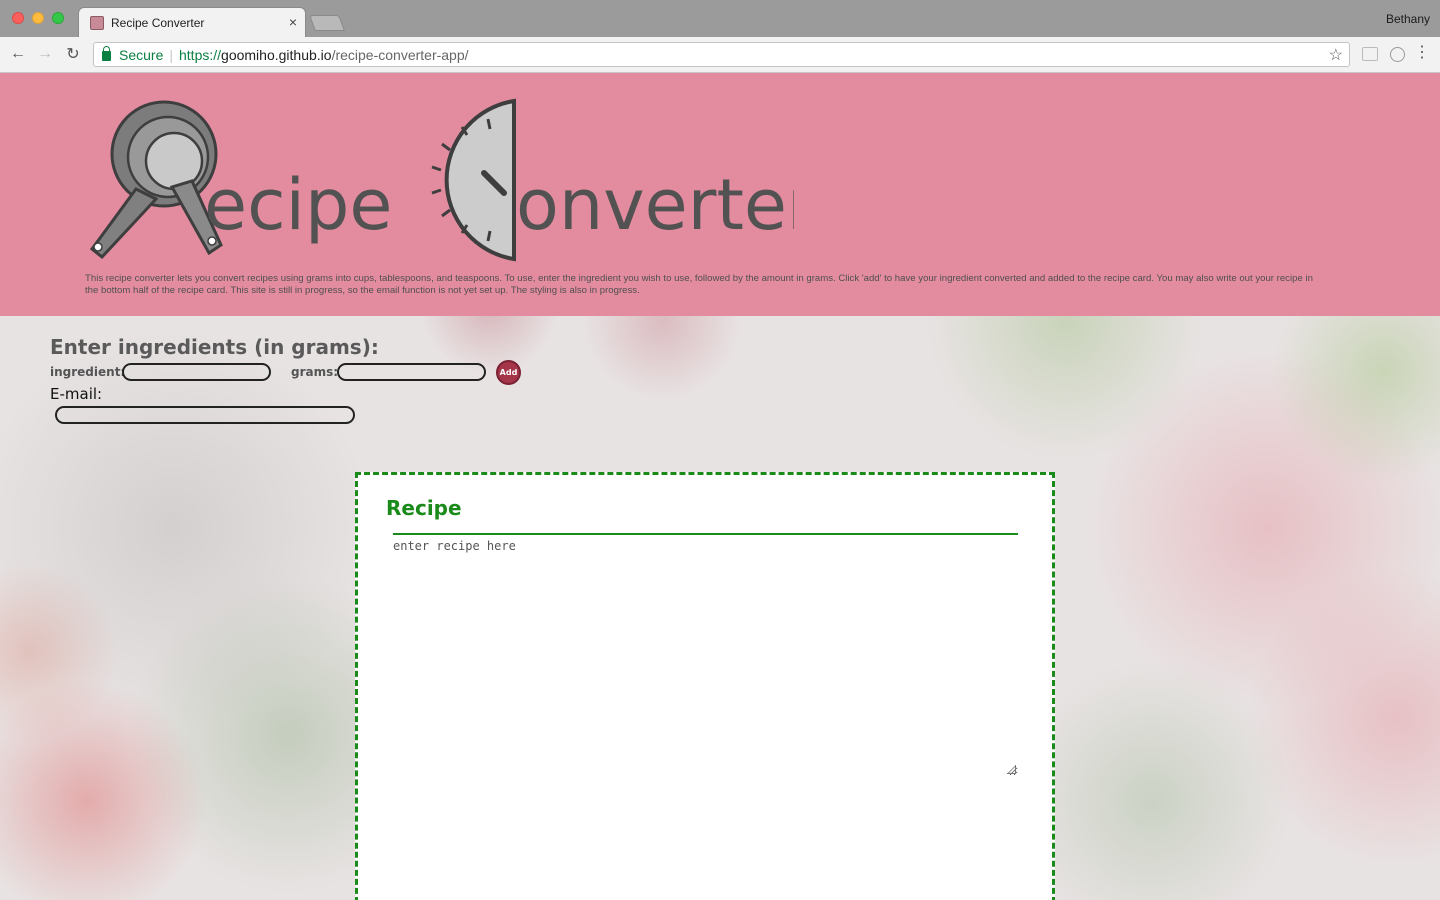 This screenshot has width=1440, height=900. What do you see at coordinates (1397, 54) in the screenshot?
I see `extension-icon` at bounding box center [1397, 54].